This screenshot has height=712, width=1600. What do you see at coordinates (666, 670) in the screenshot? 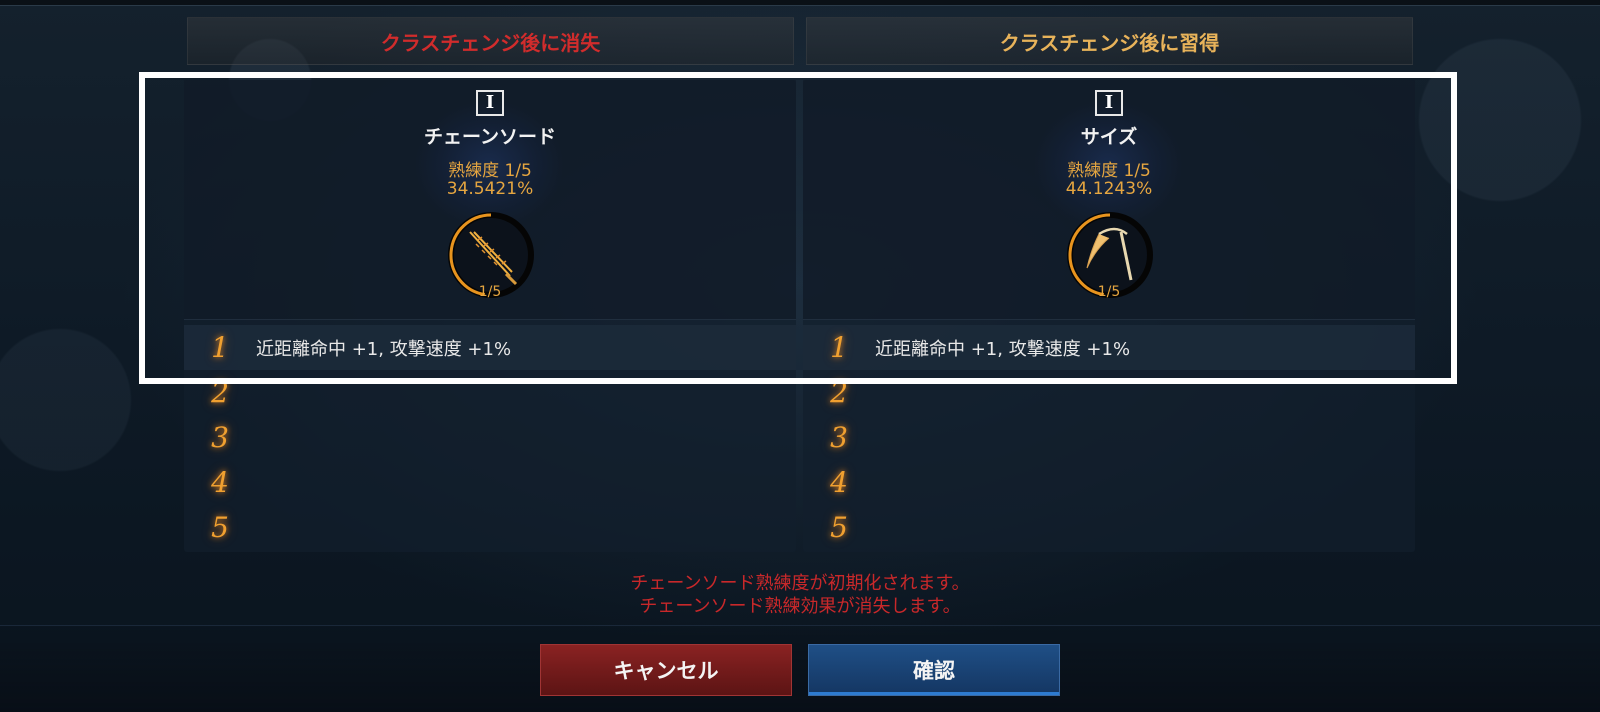
I see `cancel-button: キャンセル` at bounding box center [666, 670].